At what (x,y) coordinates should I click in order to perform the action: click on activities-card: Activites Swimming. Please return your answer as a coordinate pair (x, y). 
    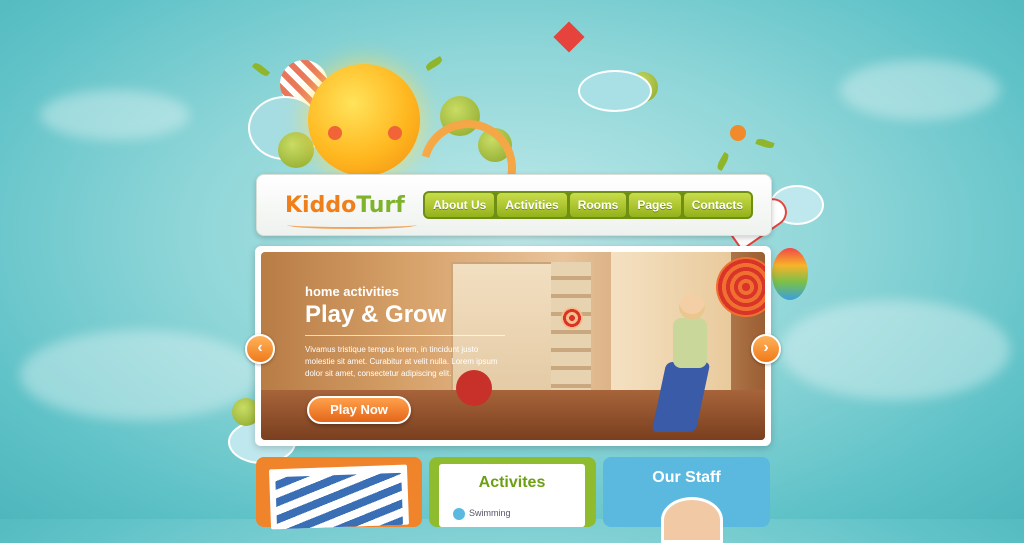
    Looking at the image, I should click on (512, 495).